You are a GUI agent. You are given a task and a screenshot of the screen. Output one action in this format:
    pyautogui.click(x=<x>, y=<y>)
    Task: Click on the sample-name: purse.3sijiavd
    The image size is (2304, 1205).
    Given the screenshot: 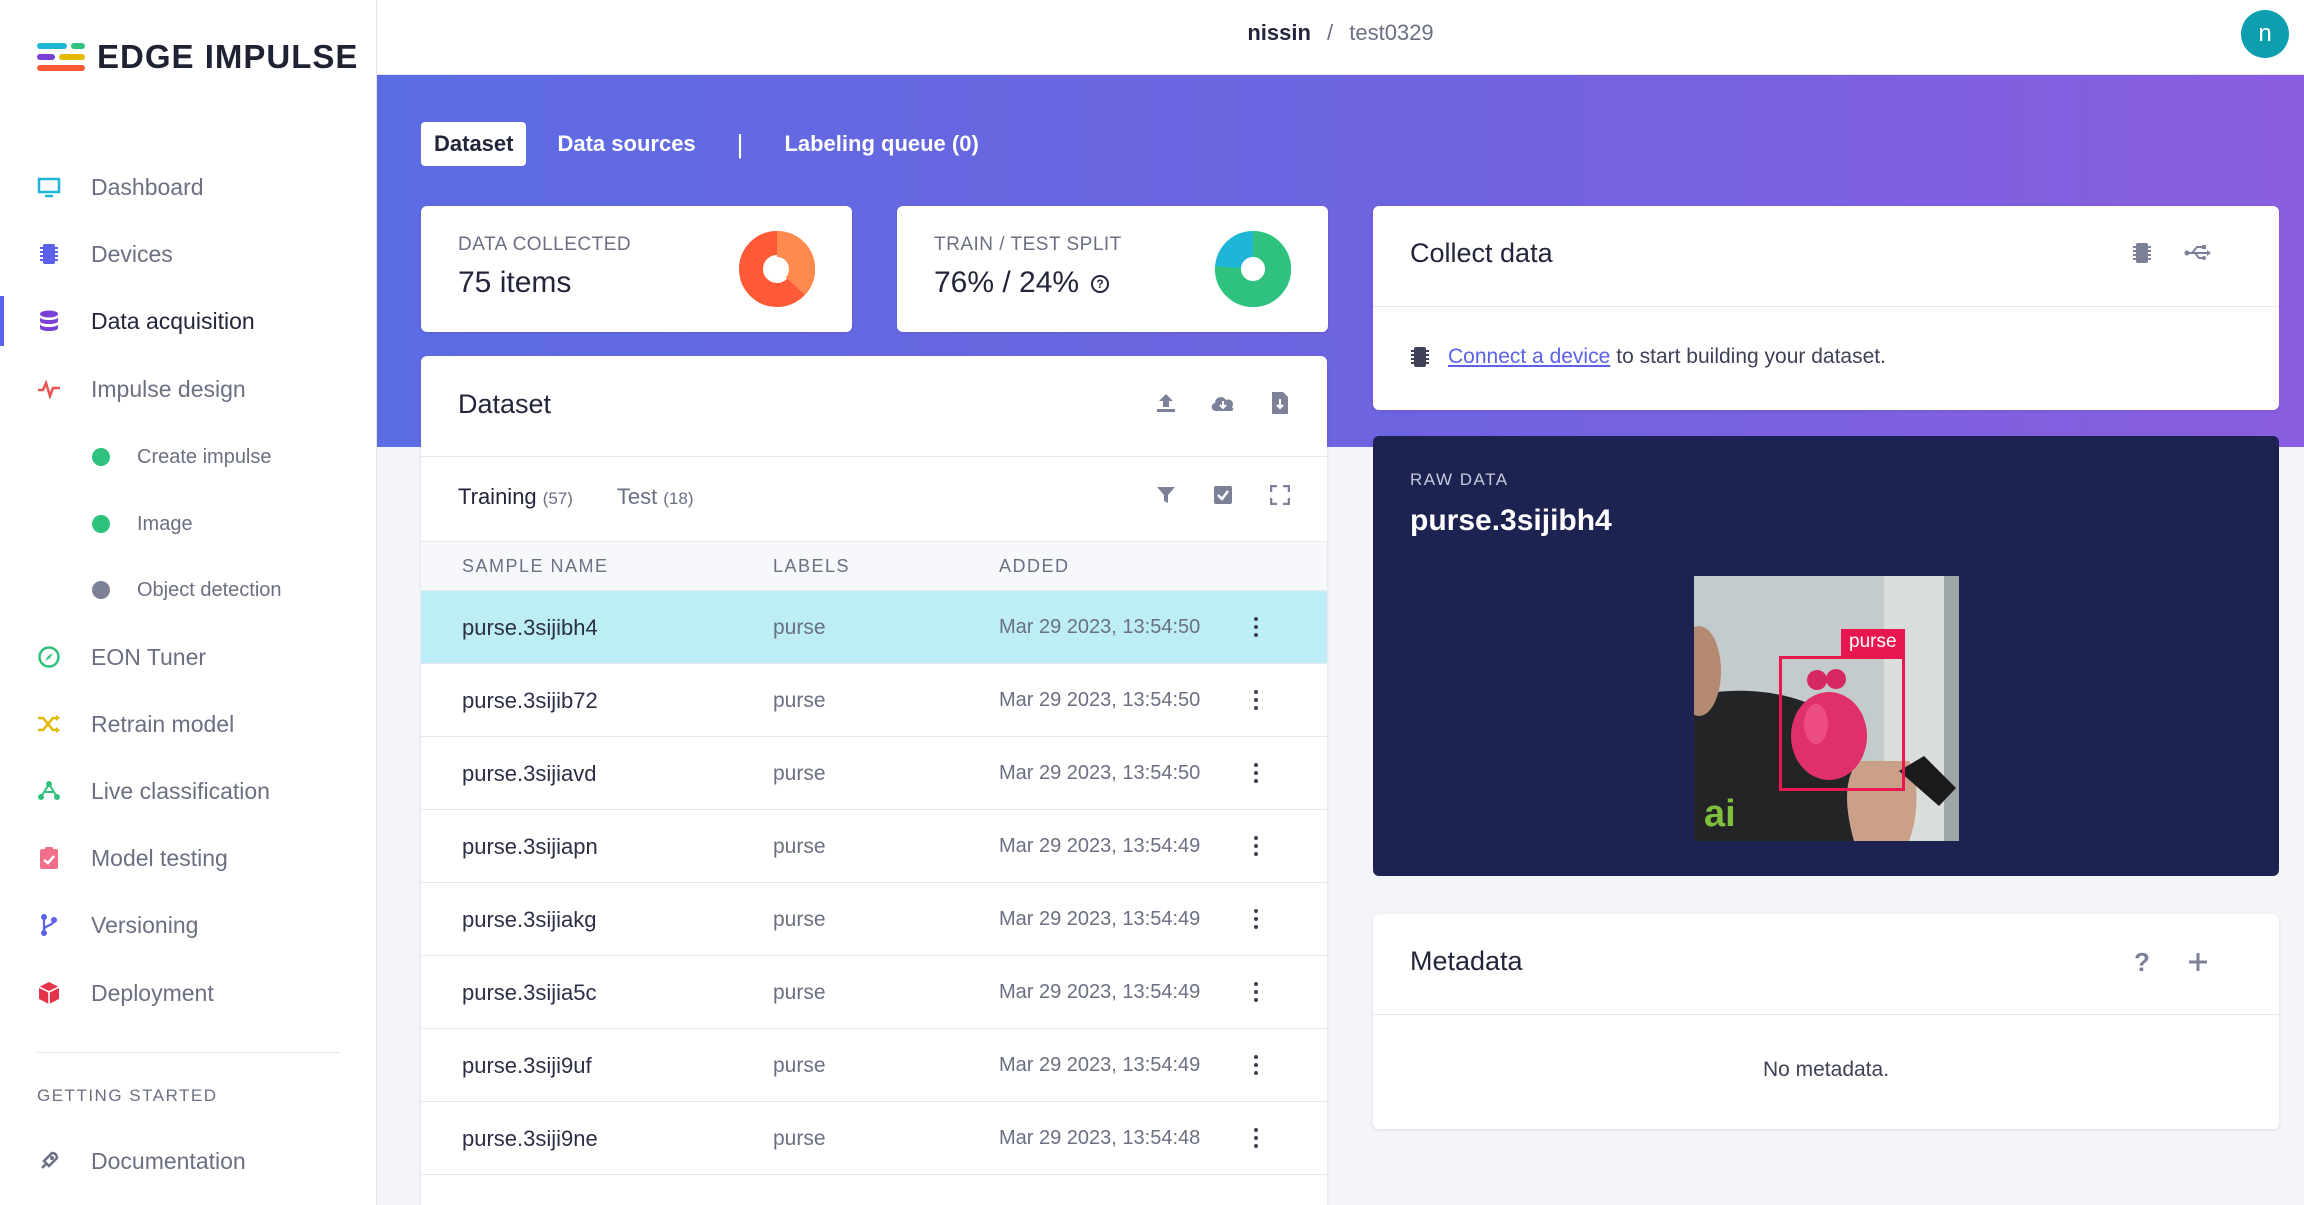 What is the action you would take?
    pyautogui.click(x=529, y=774)
    